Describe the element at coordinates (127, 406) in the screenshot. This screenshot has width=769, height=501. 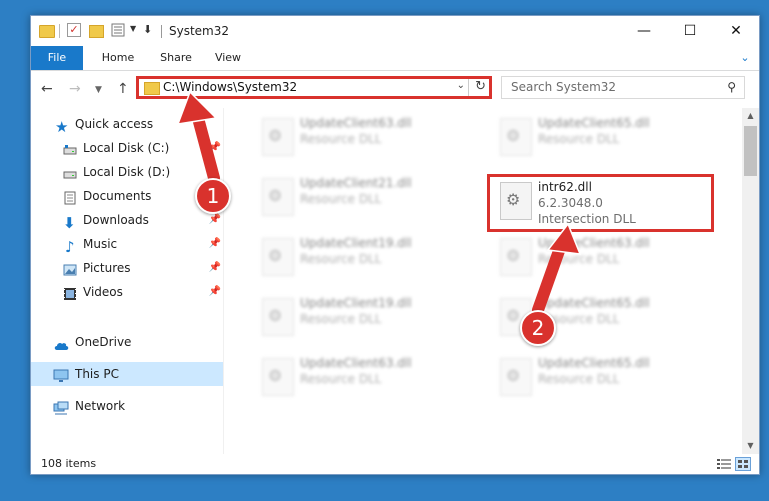
I see `nav-item-network: Network` at that location.